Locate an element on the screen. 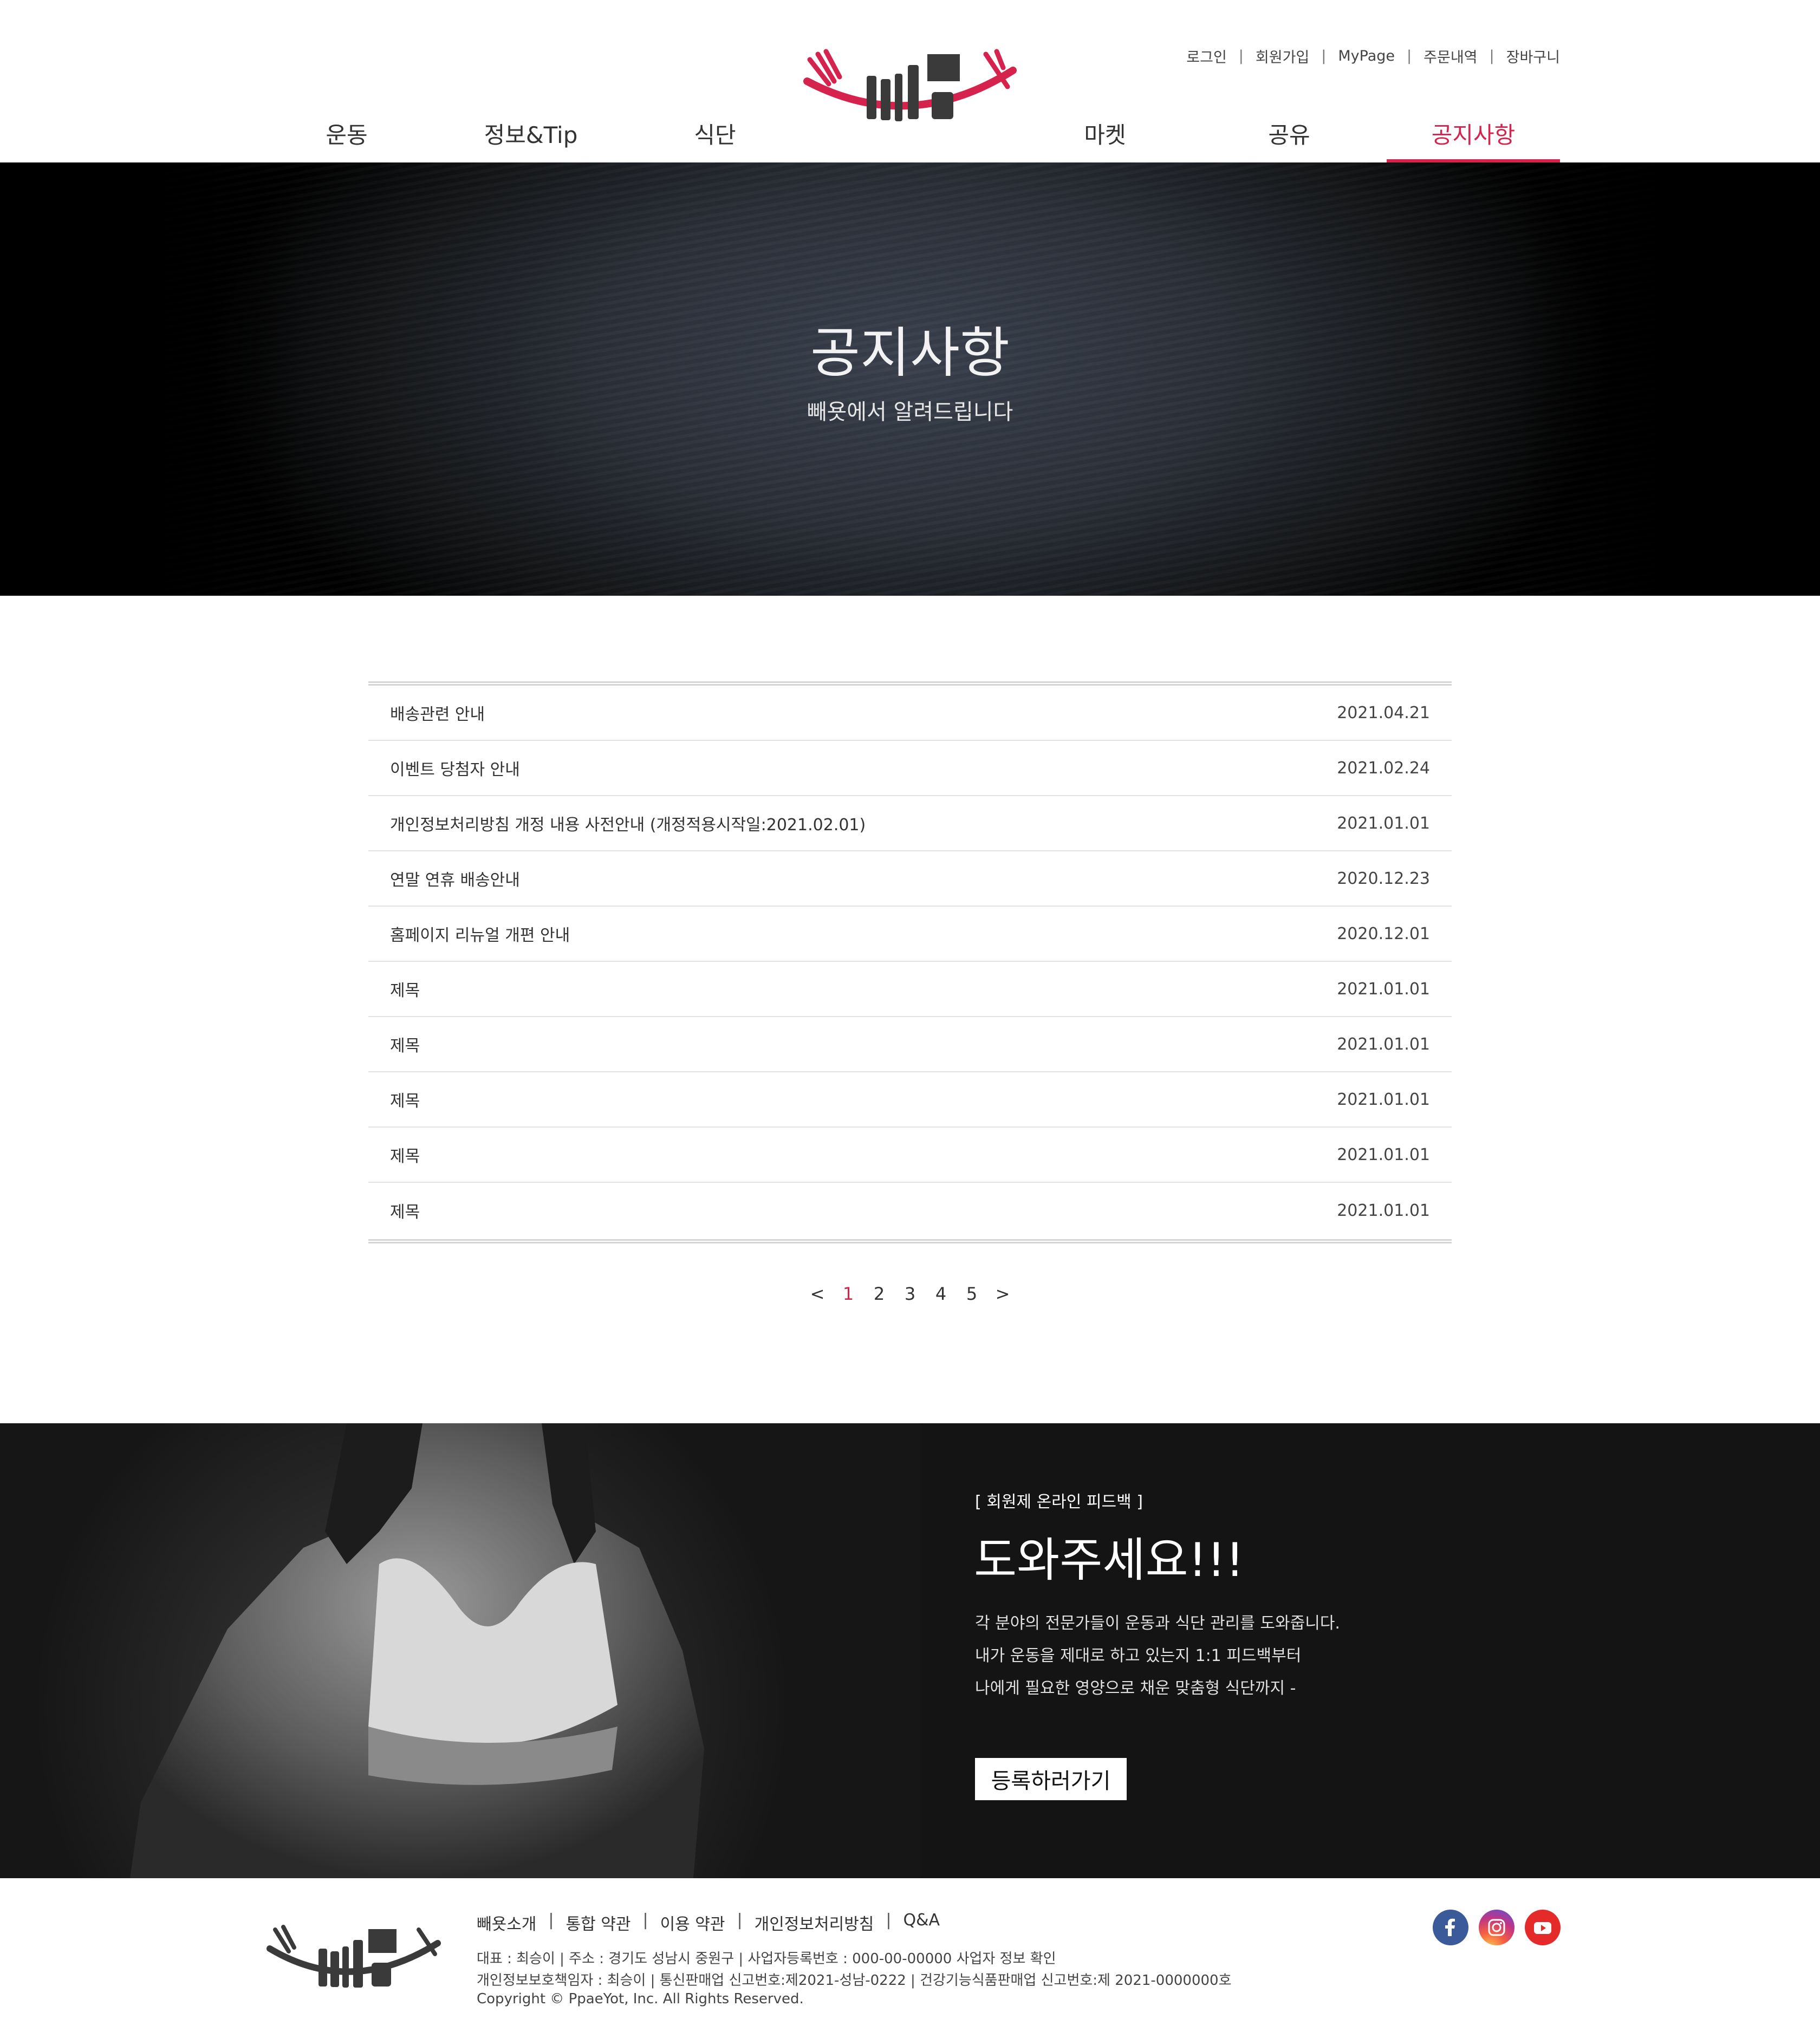  footer-link-qa: Q&A is located at coordinates (921, 1923).